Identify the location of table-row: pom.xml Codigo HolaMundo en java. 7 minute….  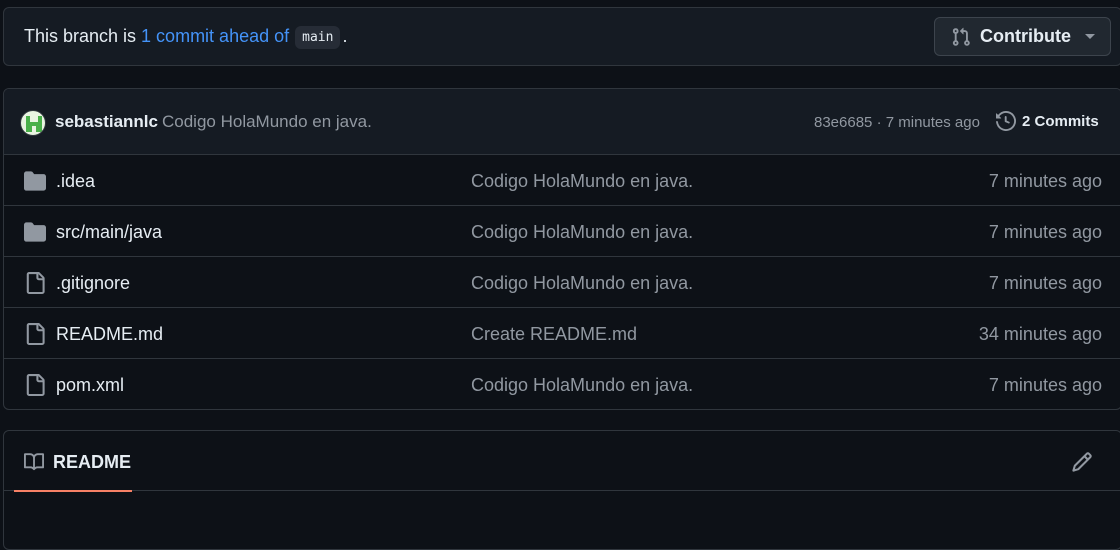
(562, 384).